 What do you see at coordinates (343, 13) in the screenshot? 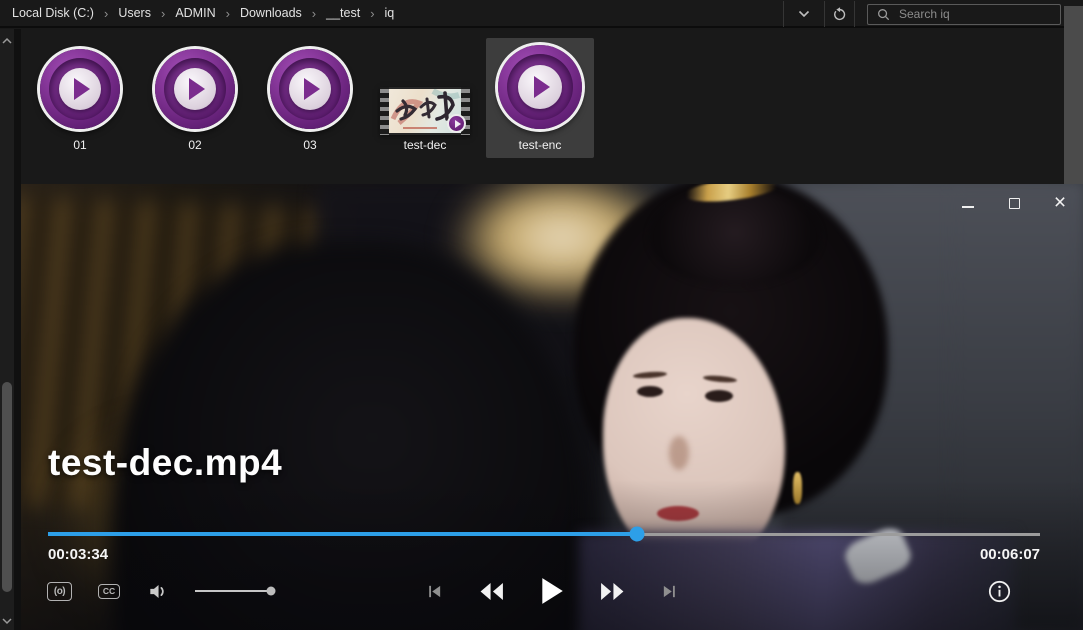
I see `breadcrumb-item-test: __test` at bounding box center [343, 13].